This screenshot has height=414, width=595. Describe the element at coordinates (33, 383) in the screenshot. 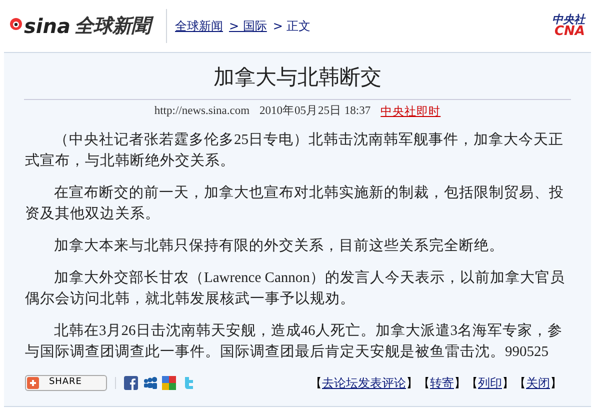

I see `plus-icon` at that location.